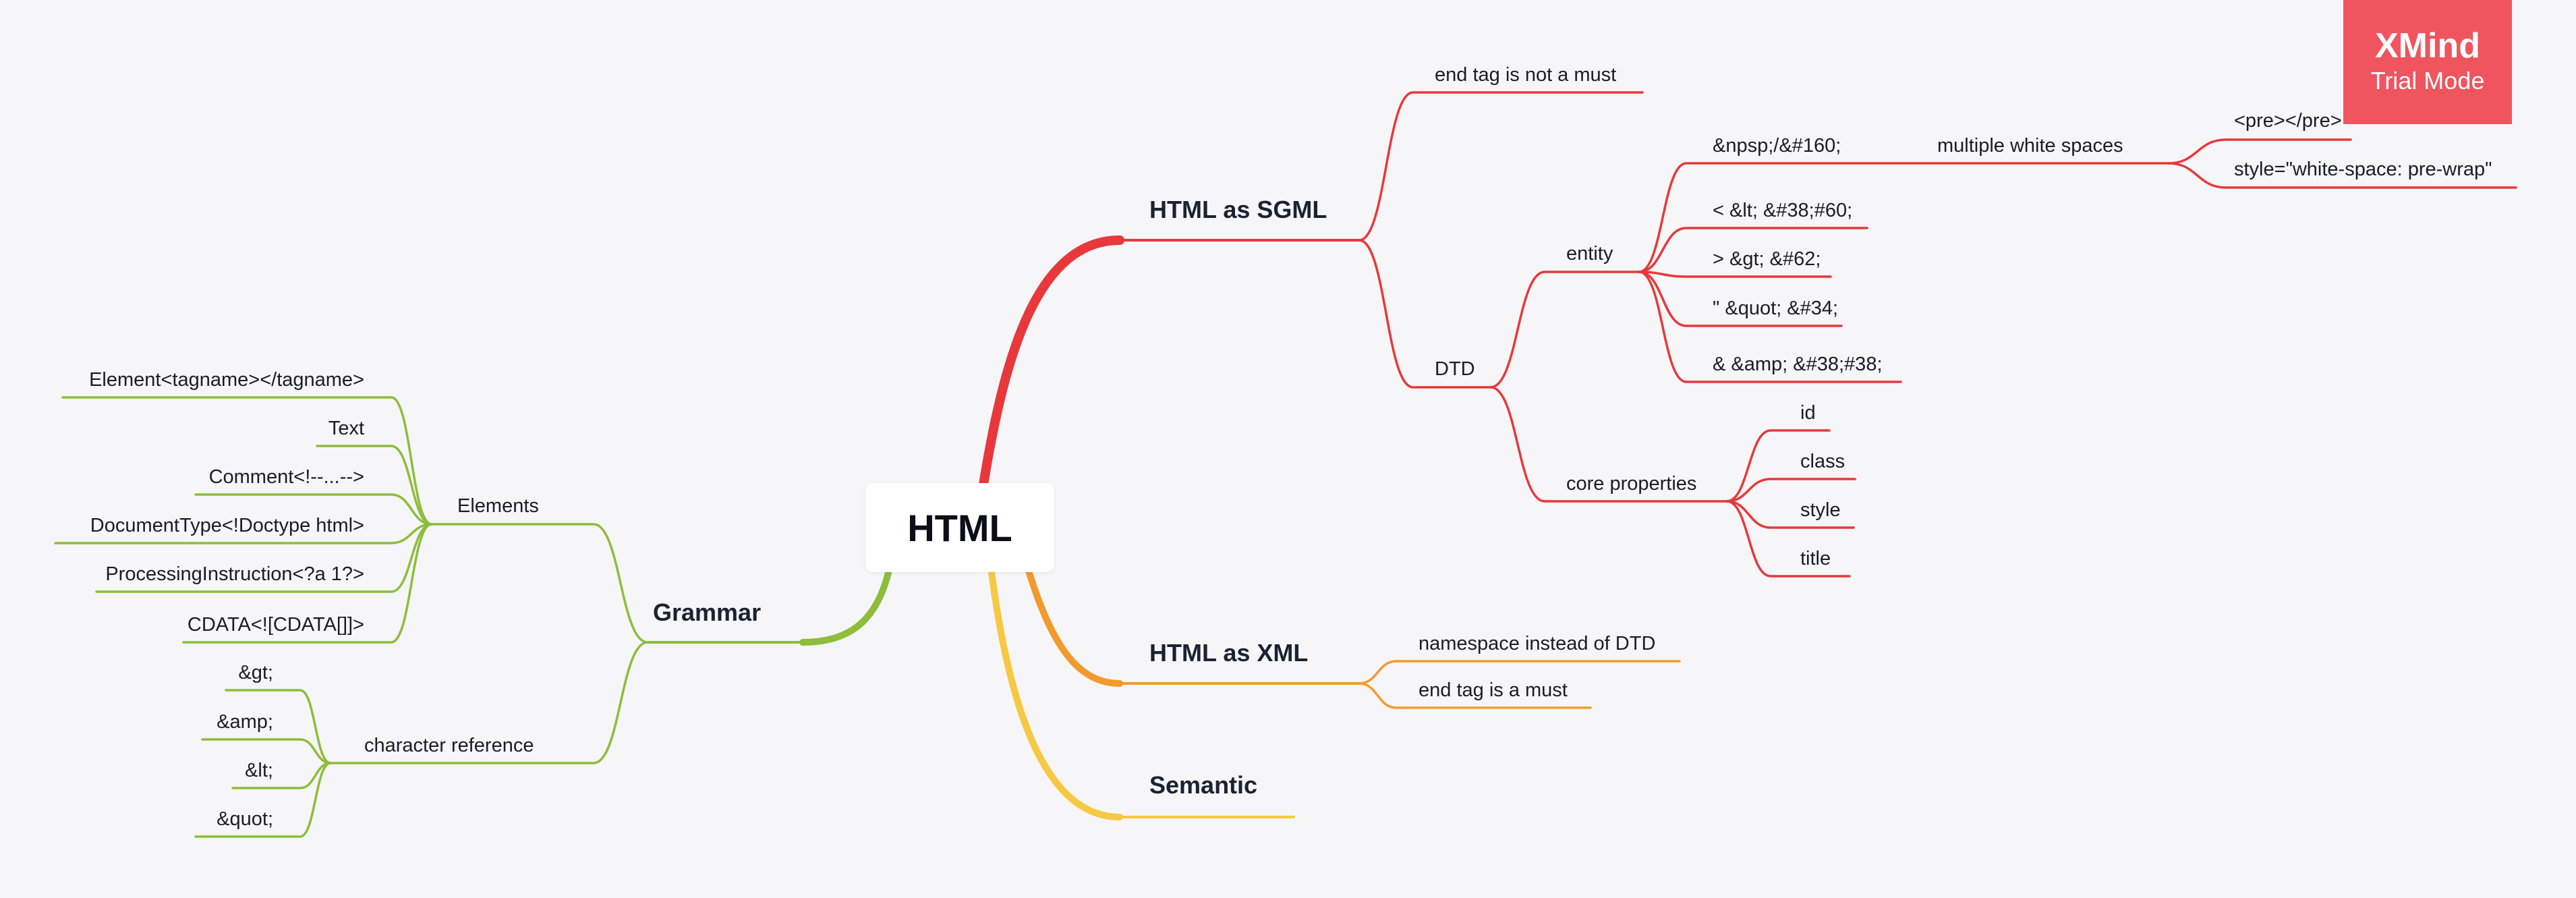  What do you see at coordinates (2427, 45) in the screenshot?
I see `badge-title: XMind` at bounding box center [2427, 45].